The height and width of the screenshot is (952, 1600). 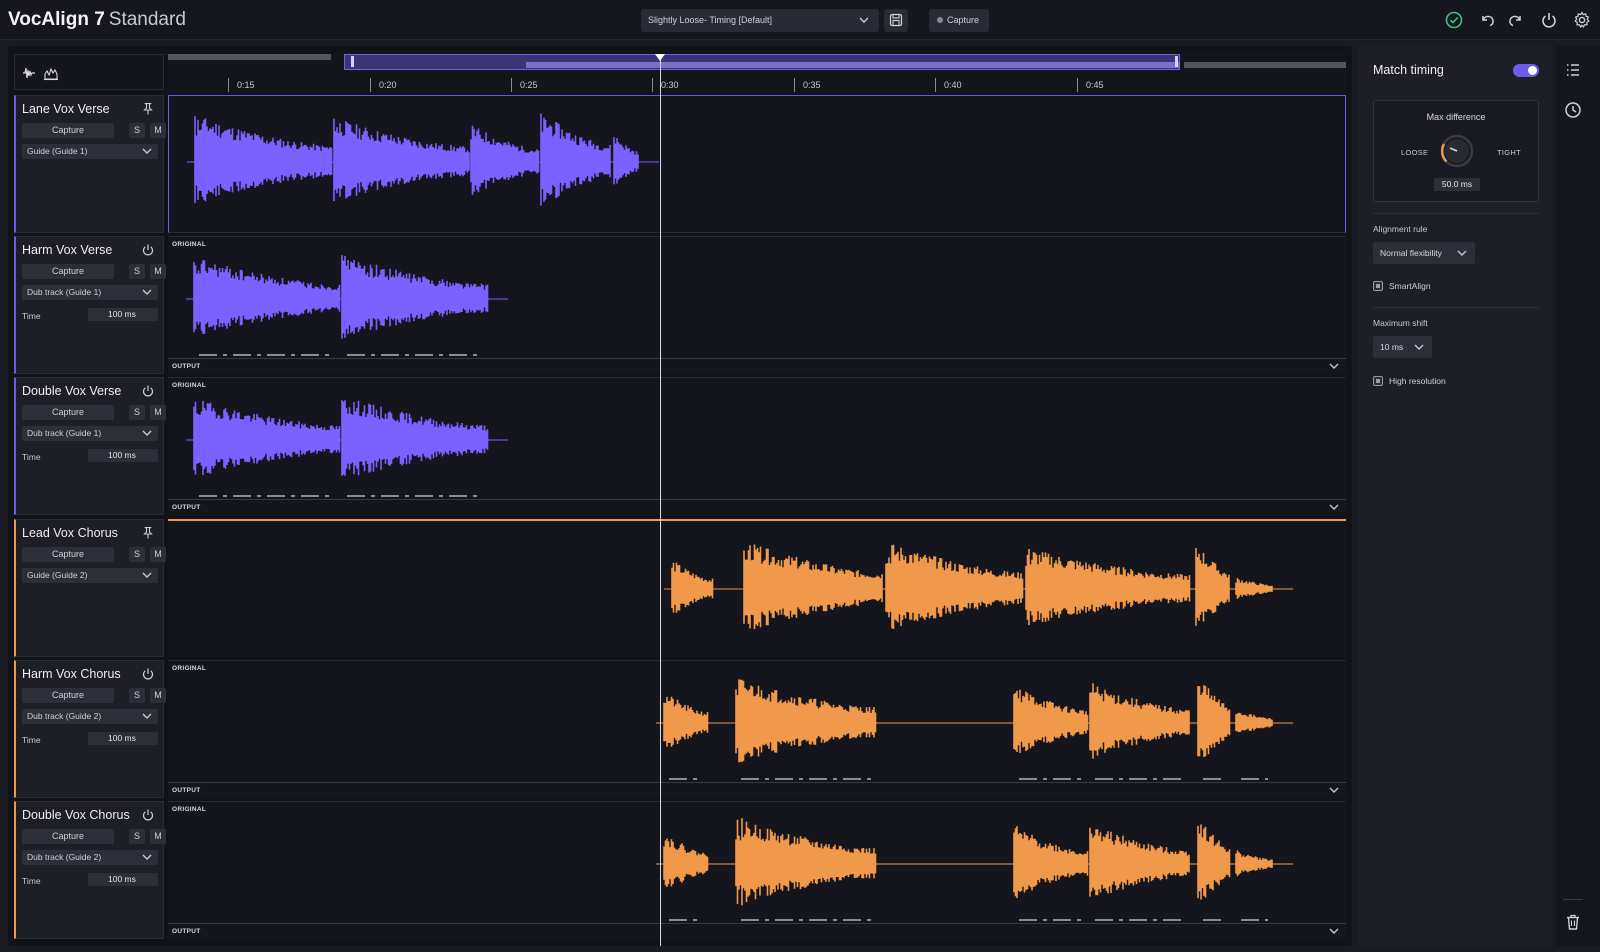 I want to click on track-name: Double Vox Verse, so click(x=71, y=391).